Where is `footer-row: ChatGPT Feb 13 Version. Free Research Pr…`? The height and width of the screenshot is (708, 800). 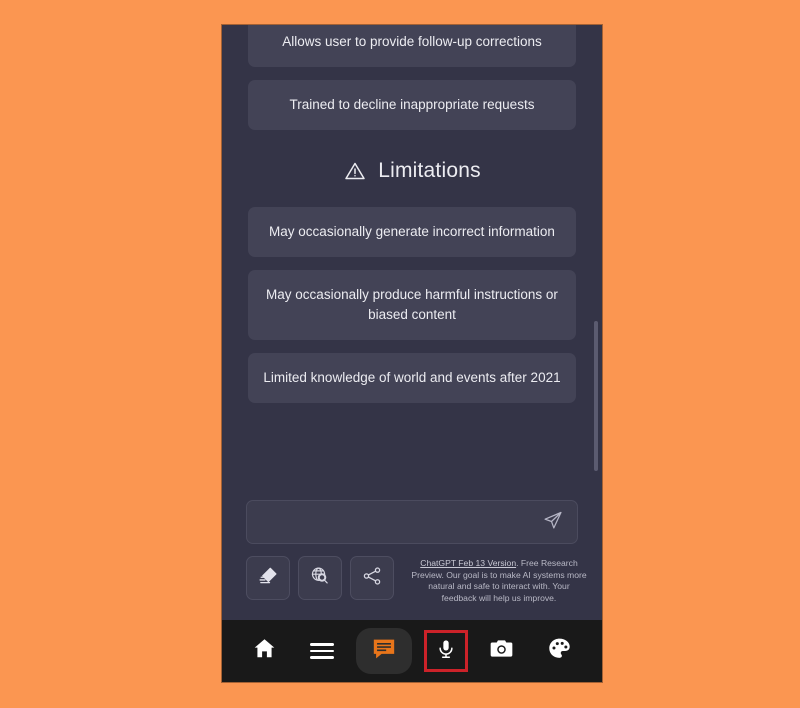 footer-row: ChatGPT Feb 13 Version. Free Research Pr… is located at coordinates (412, 584).